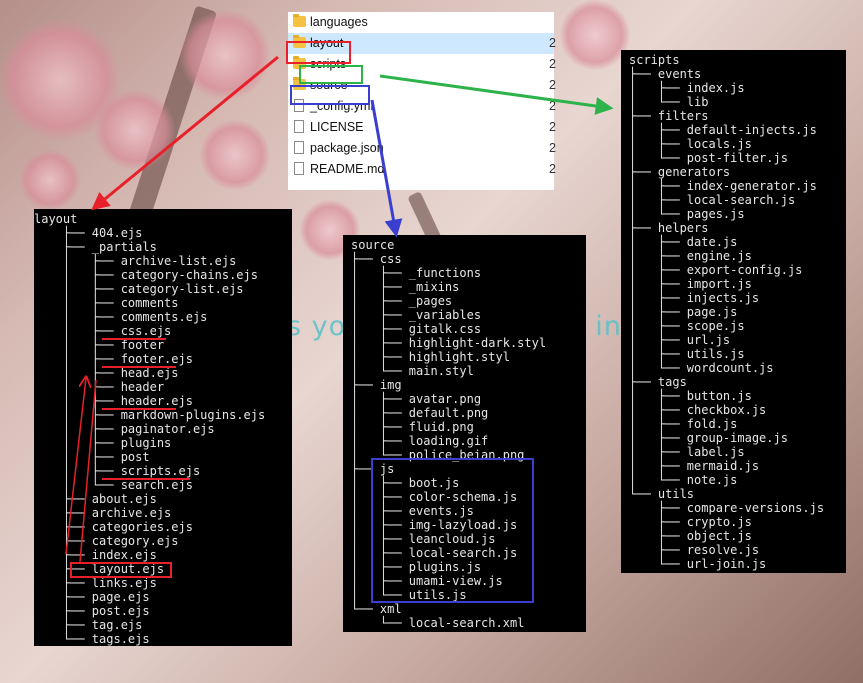 Image resolution: width=863 pixels, height=683 pixels. What do you see at coordinates (185, 133) in the screenshot?
I see `arrow-layout-to-tree` at bounding box center [185, 133].